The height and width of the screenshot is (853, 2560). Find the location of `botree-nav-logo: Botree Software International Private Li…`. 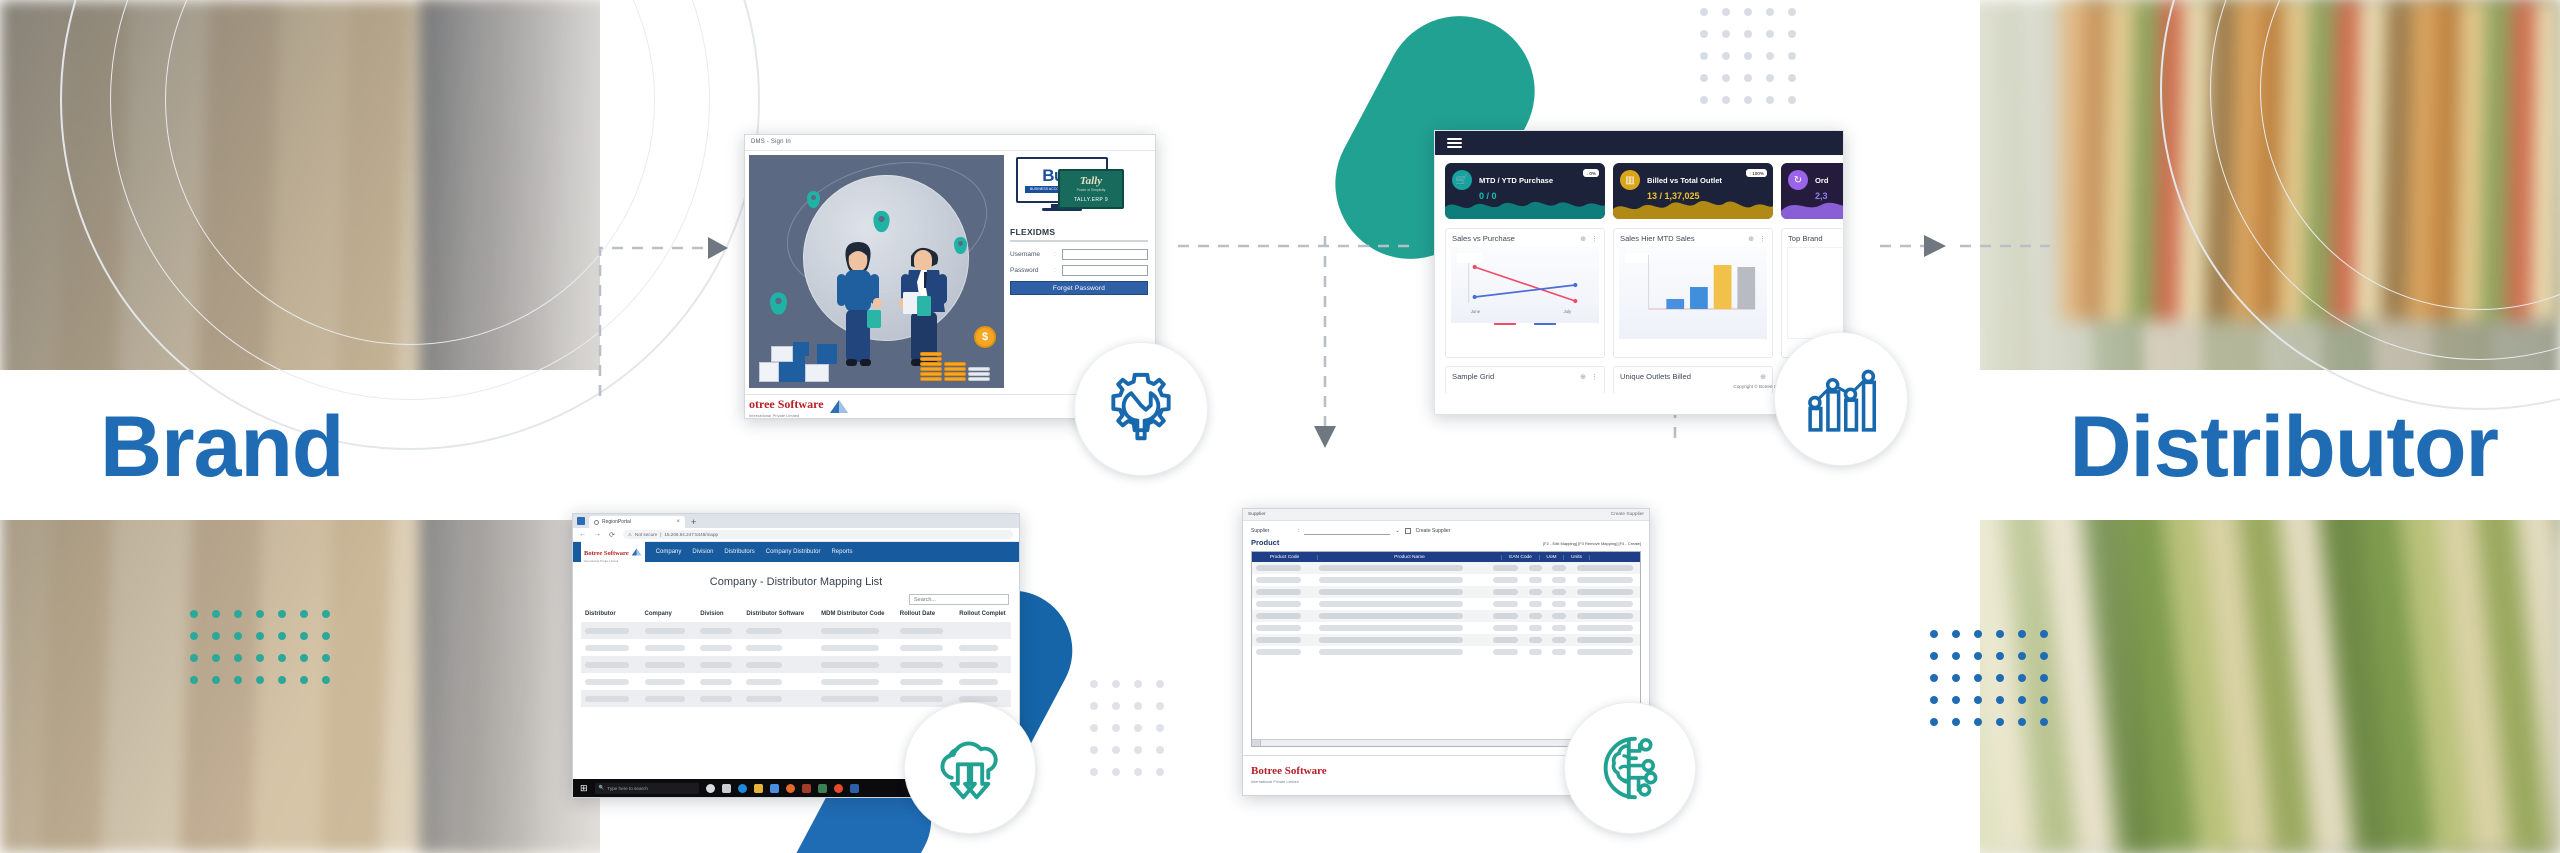

botree-nav-logo: Botree Software International Private Li… is located at coordinates (613, 552).